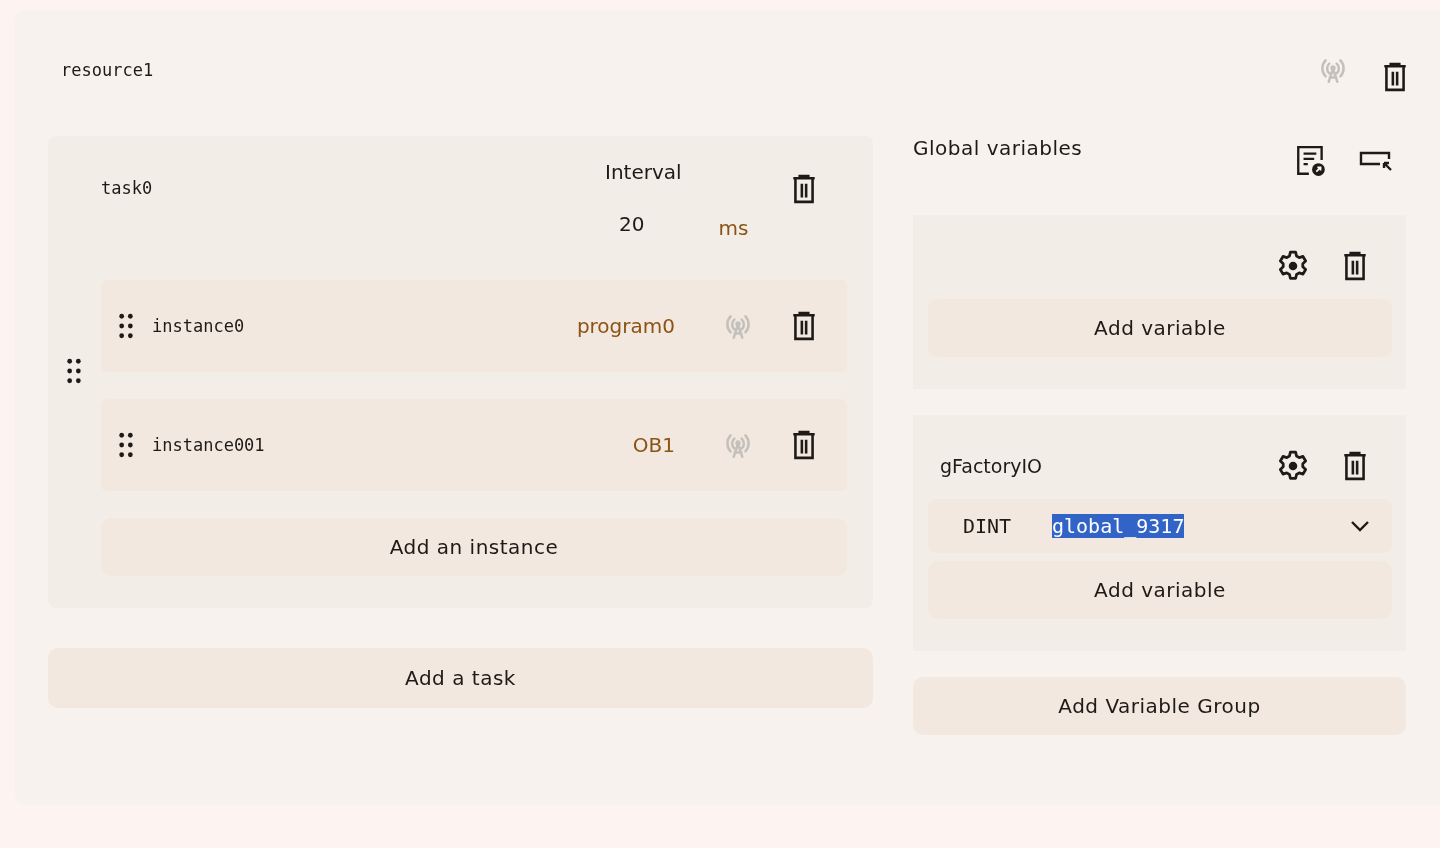 Image resolution: width=1440 pixels, height=848 pixels. I want to click on interval-value: 20, so click(632, 226).